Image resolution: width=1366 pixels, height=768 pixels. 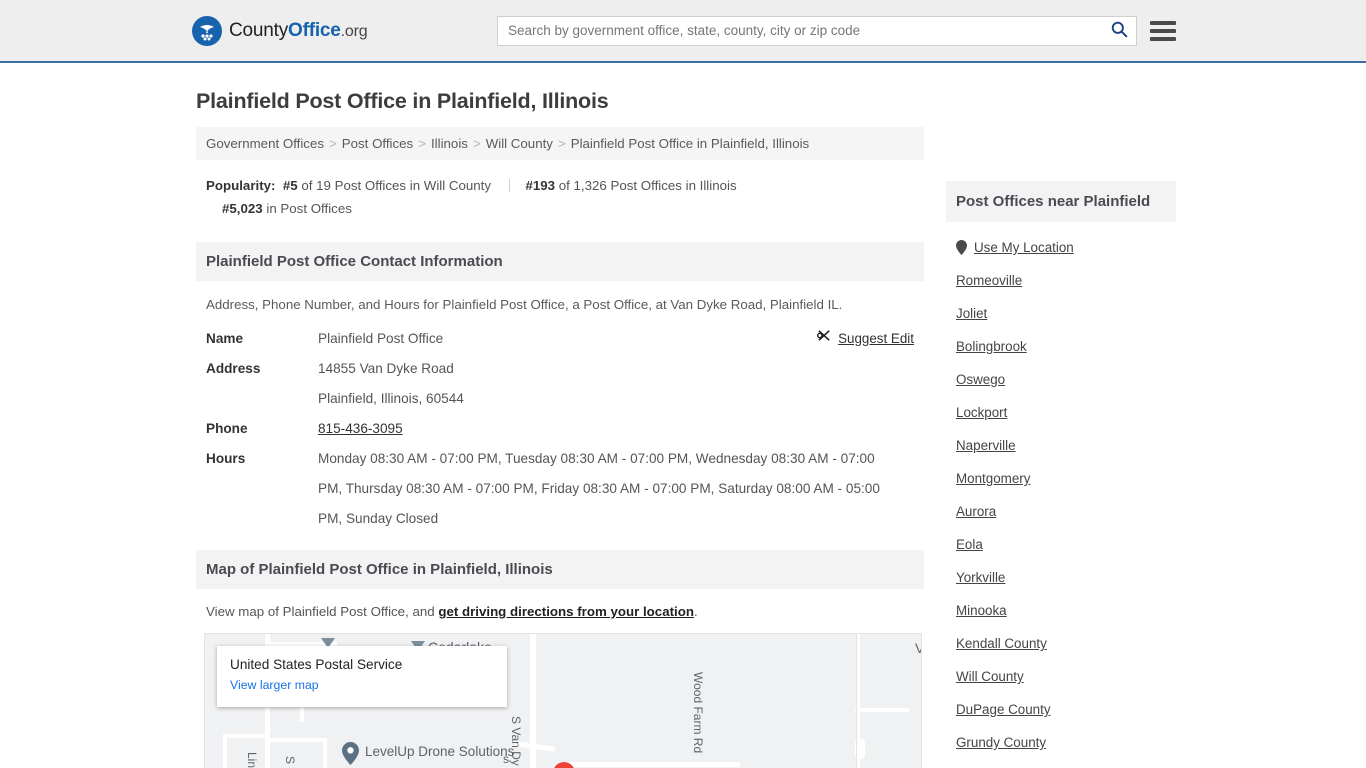 I want to click on popularity-line-2: #5,023 in Post Offices, so click(x=560, y=208).